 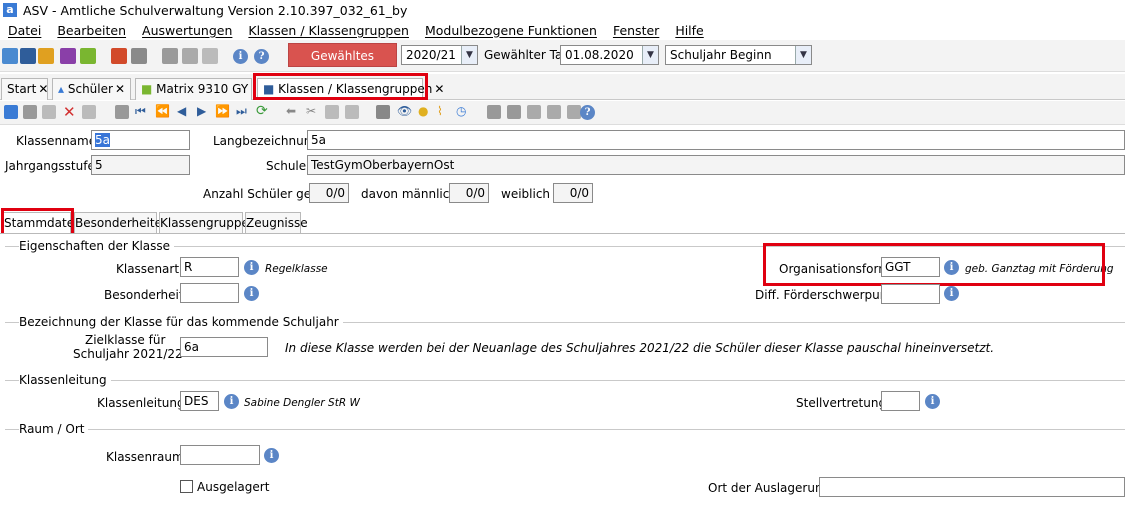 I want to click on broom-icon: ⌇, so click(x=440, y=111).